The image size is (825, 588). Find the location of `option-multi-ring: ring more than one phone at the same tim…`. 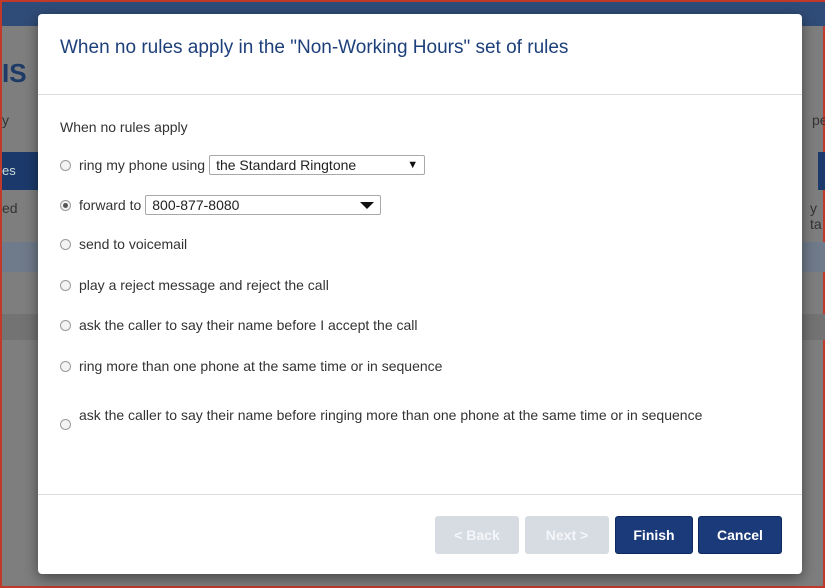

option-multi-ring: ring more than one phone at the same tim… is located at coordinates (251, 366).